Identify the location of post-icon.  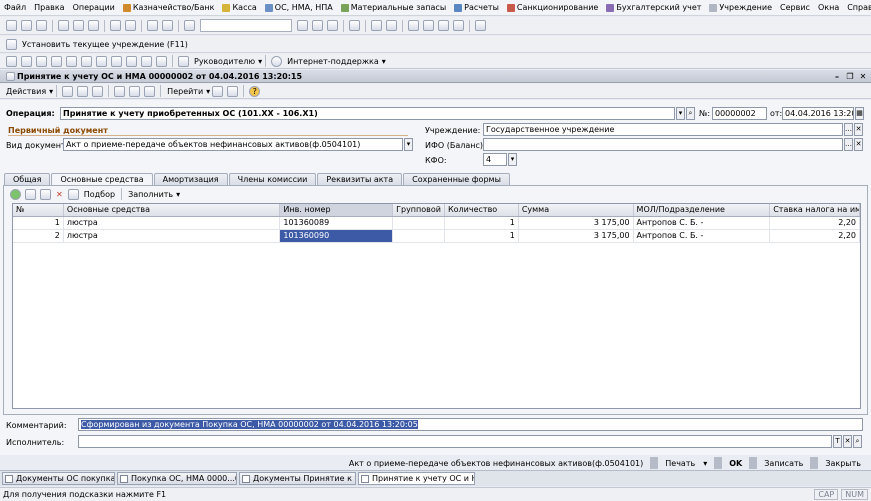
(68, 91).